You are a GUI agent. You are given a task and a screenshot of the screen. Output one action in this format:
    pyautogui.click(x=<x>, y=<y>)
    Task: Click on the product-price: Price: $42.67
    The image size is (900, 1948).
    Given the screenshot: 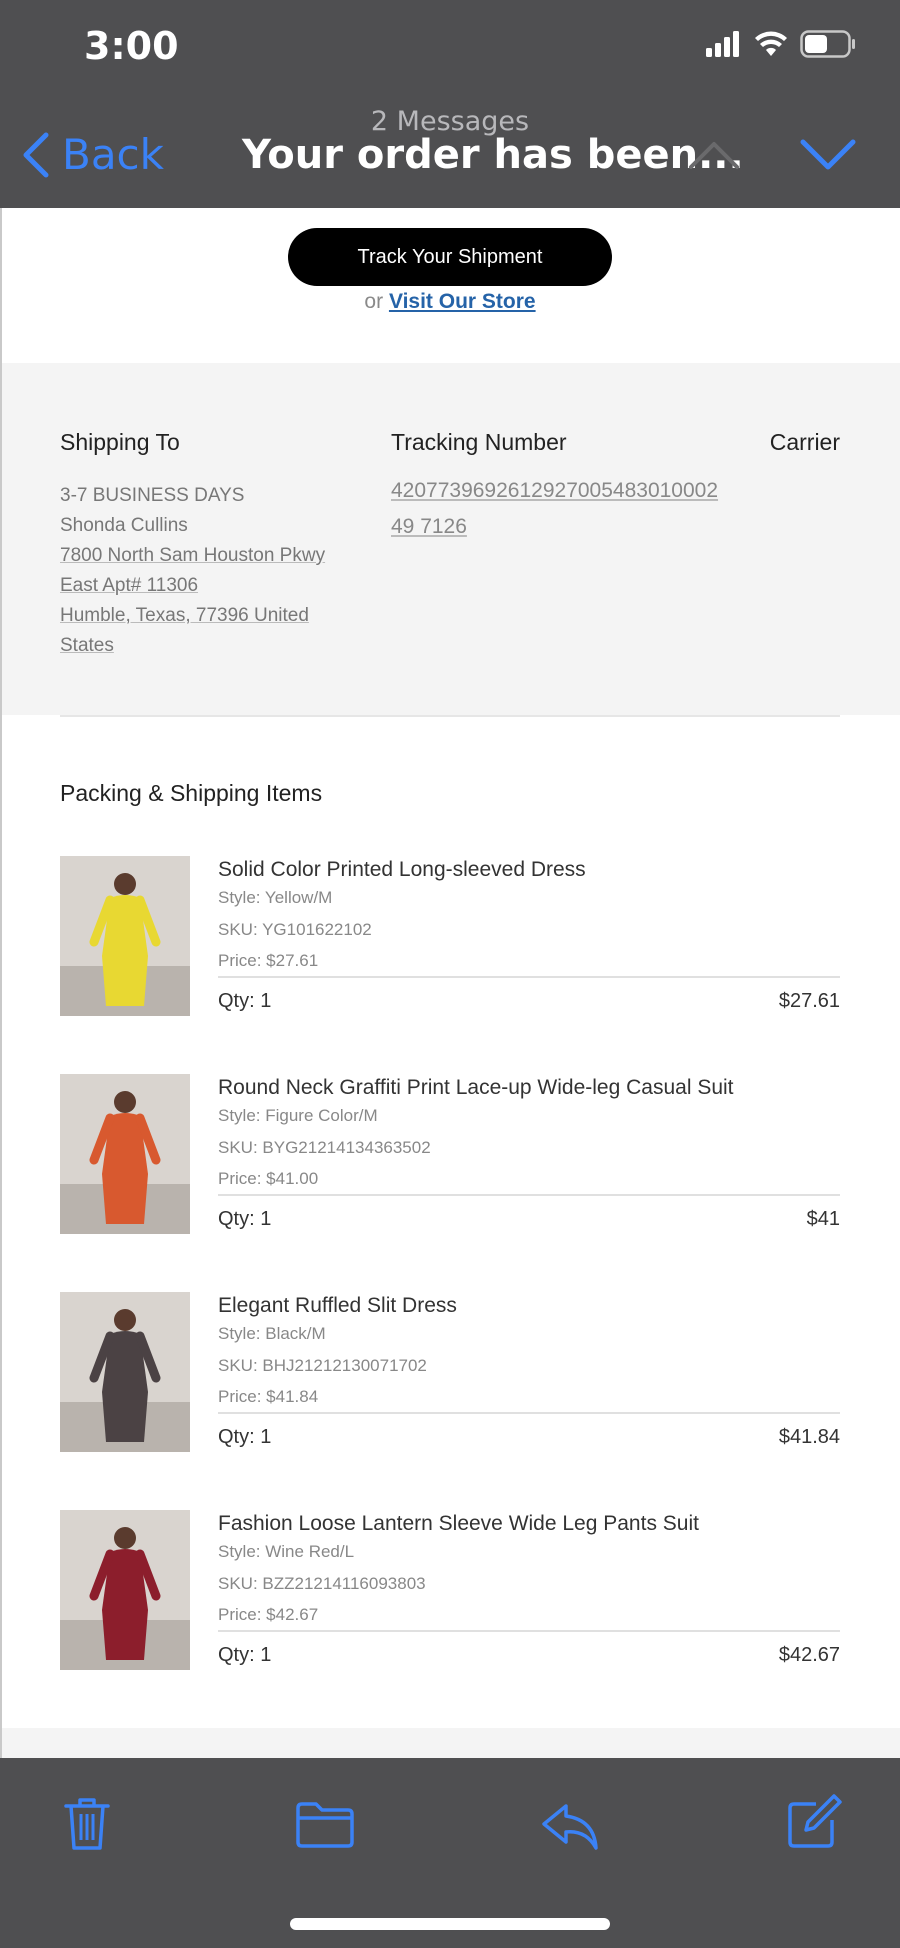 What is the action you would take?
    pyautogui.click(x=268, y=1614)
    